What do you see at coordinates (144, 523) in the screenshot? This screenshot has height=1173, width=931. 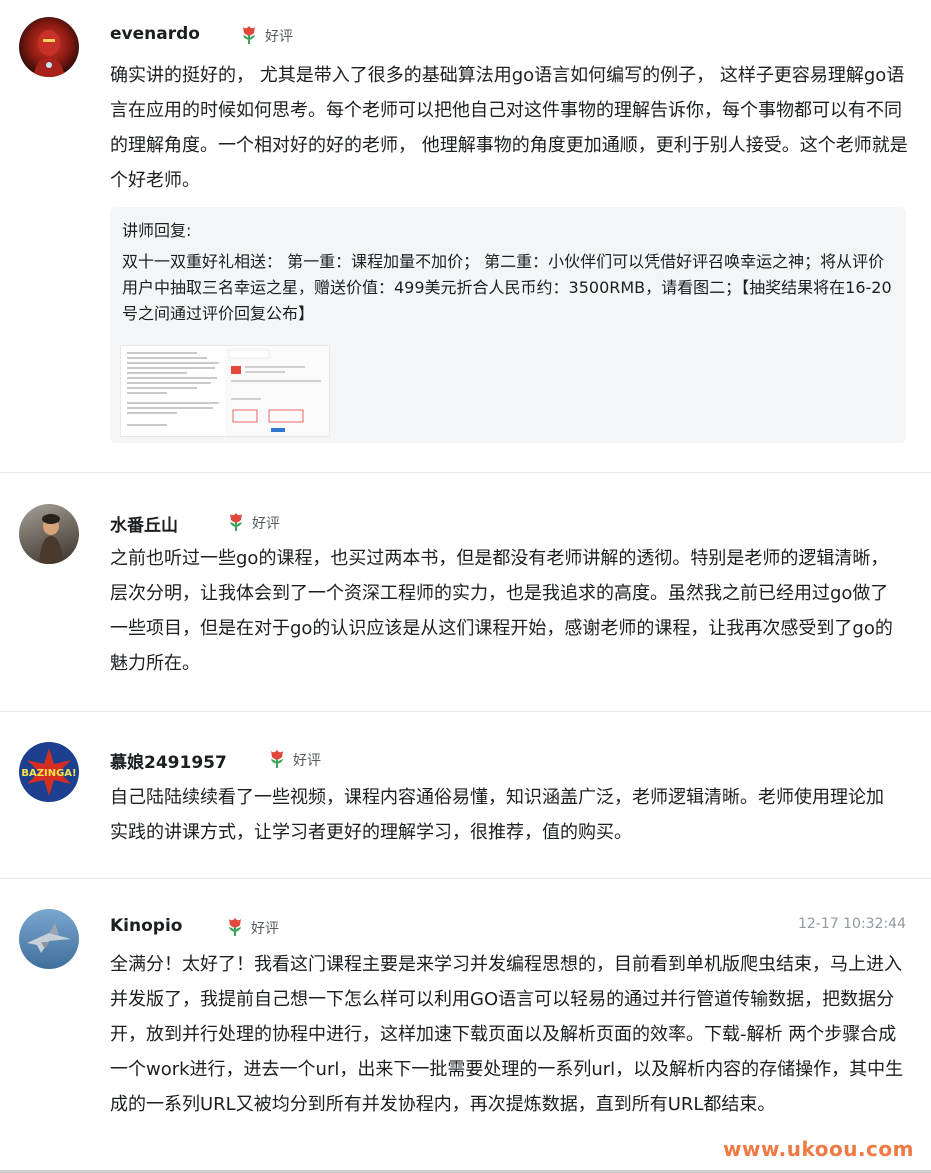 I see `username: 水番丘山` at bounding box center [144, 523].